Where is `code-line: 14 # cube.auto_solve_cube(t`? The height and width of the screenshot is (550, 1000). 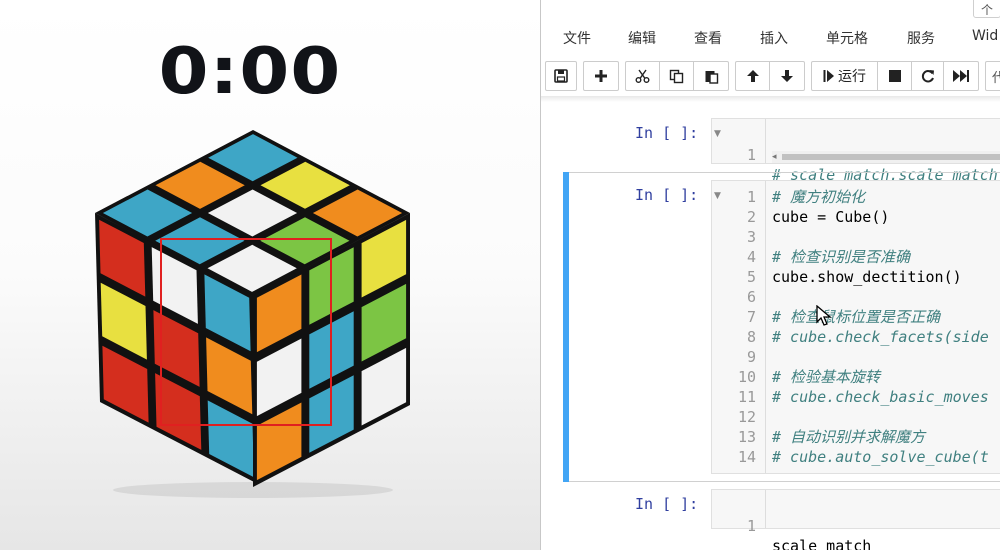 code-line: 14 # cube.auto_solve_cube(t is located at coordinates (856, 457).